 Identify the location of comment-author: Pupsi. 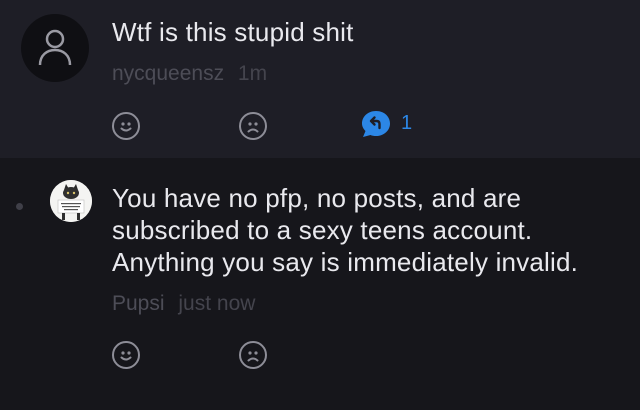
(138, 303).